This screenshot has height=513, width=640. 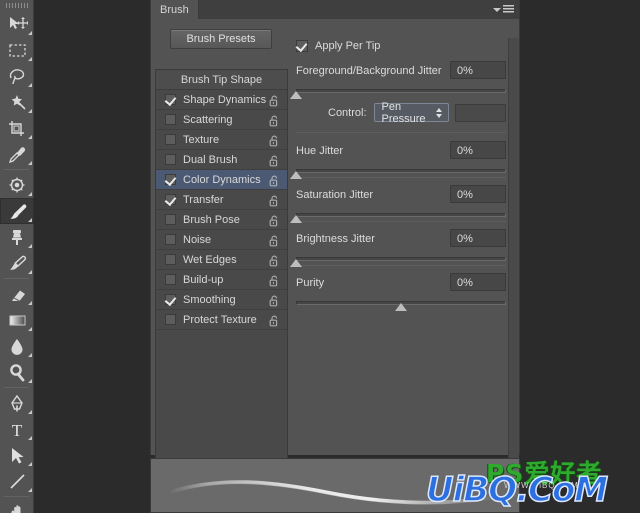 I want to click on crop-tool-icon, so click(x=17, y=128).